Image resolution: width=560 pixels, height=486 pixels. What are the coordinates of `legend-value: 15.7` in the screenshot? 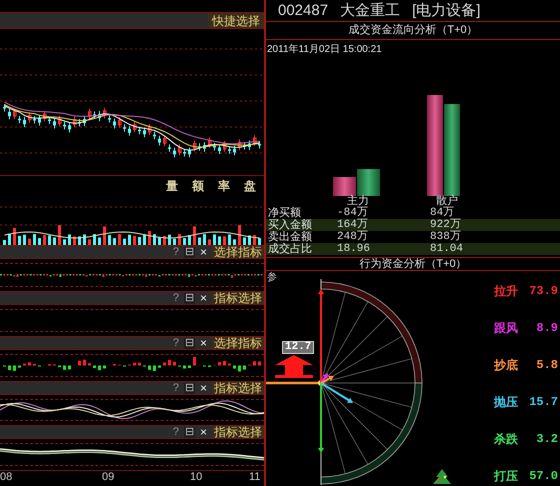 It's located at (543, 402).